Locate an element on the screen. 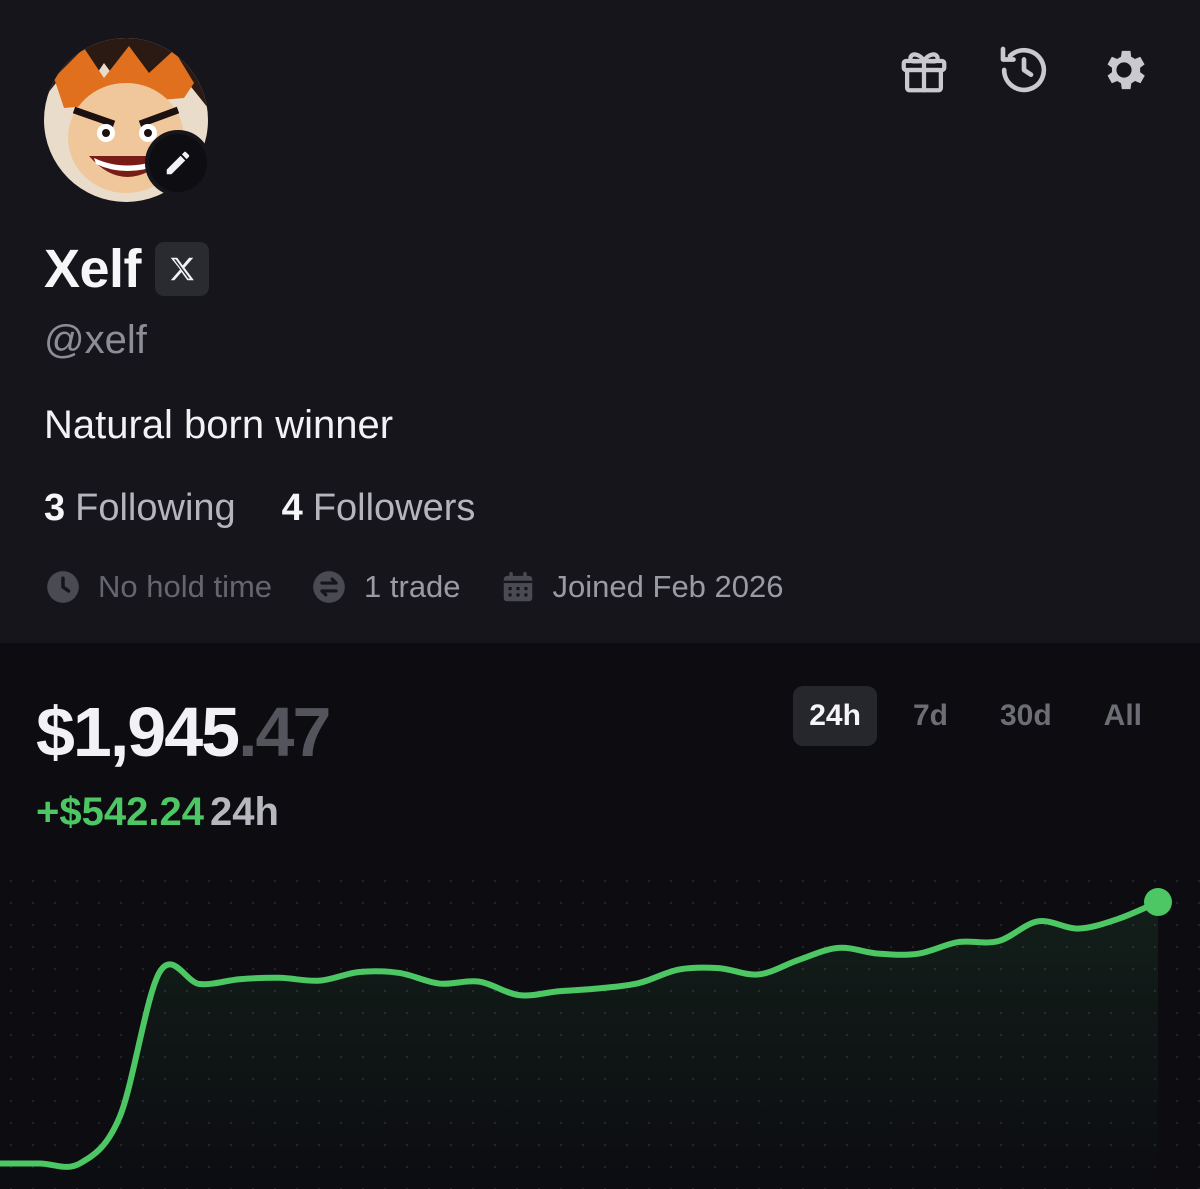 Image resolution: width=1200 pixels, height=1189 pixels. balance-cents: .47 is located at coordinates (284, 732).